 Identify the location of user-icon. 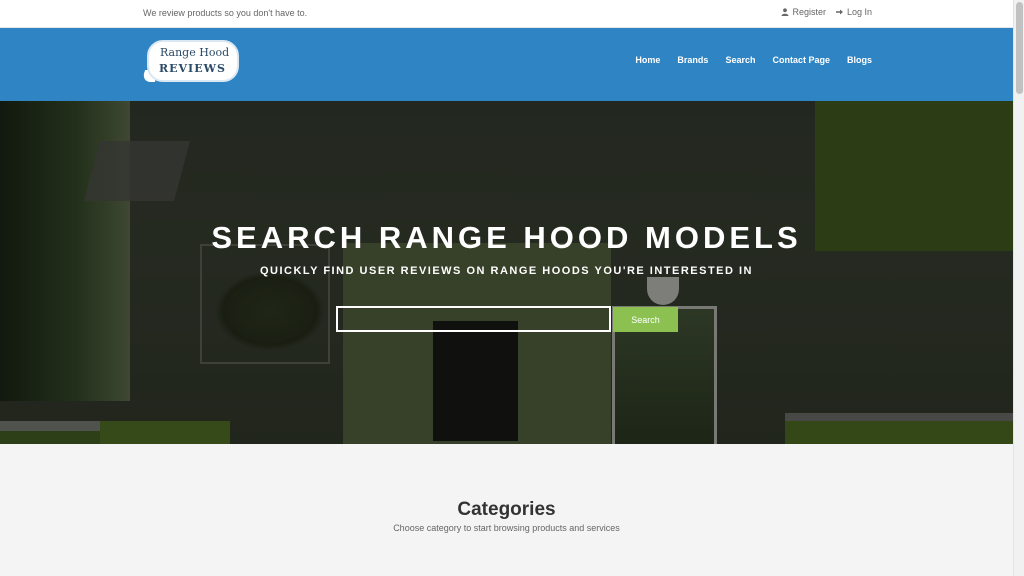
(785, 12).